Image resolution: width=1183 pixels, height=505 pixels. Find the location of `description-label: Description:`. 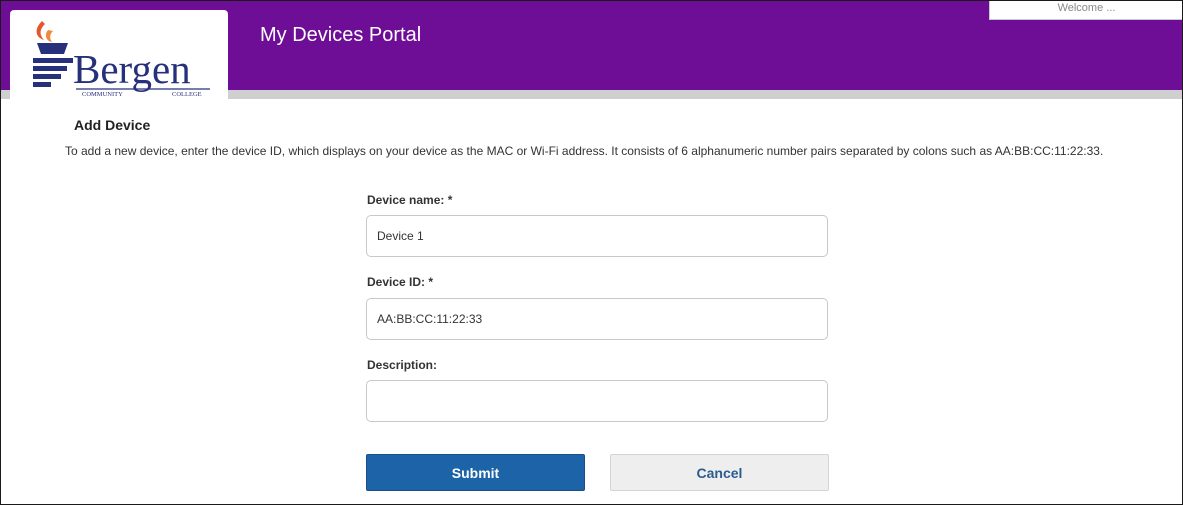

description-label: Description: is located at coordinates (402, 365).